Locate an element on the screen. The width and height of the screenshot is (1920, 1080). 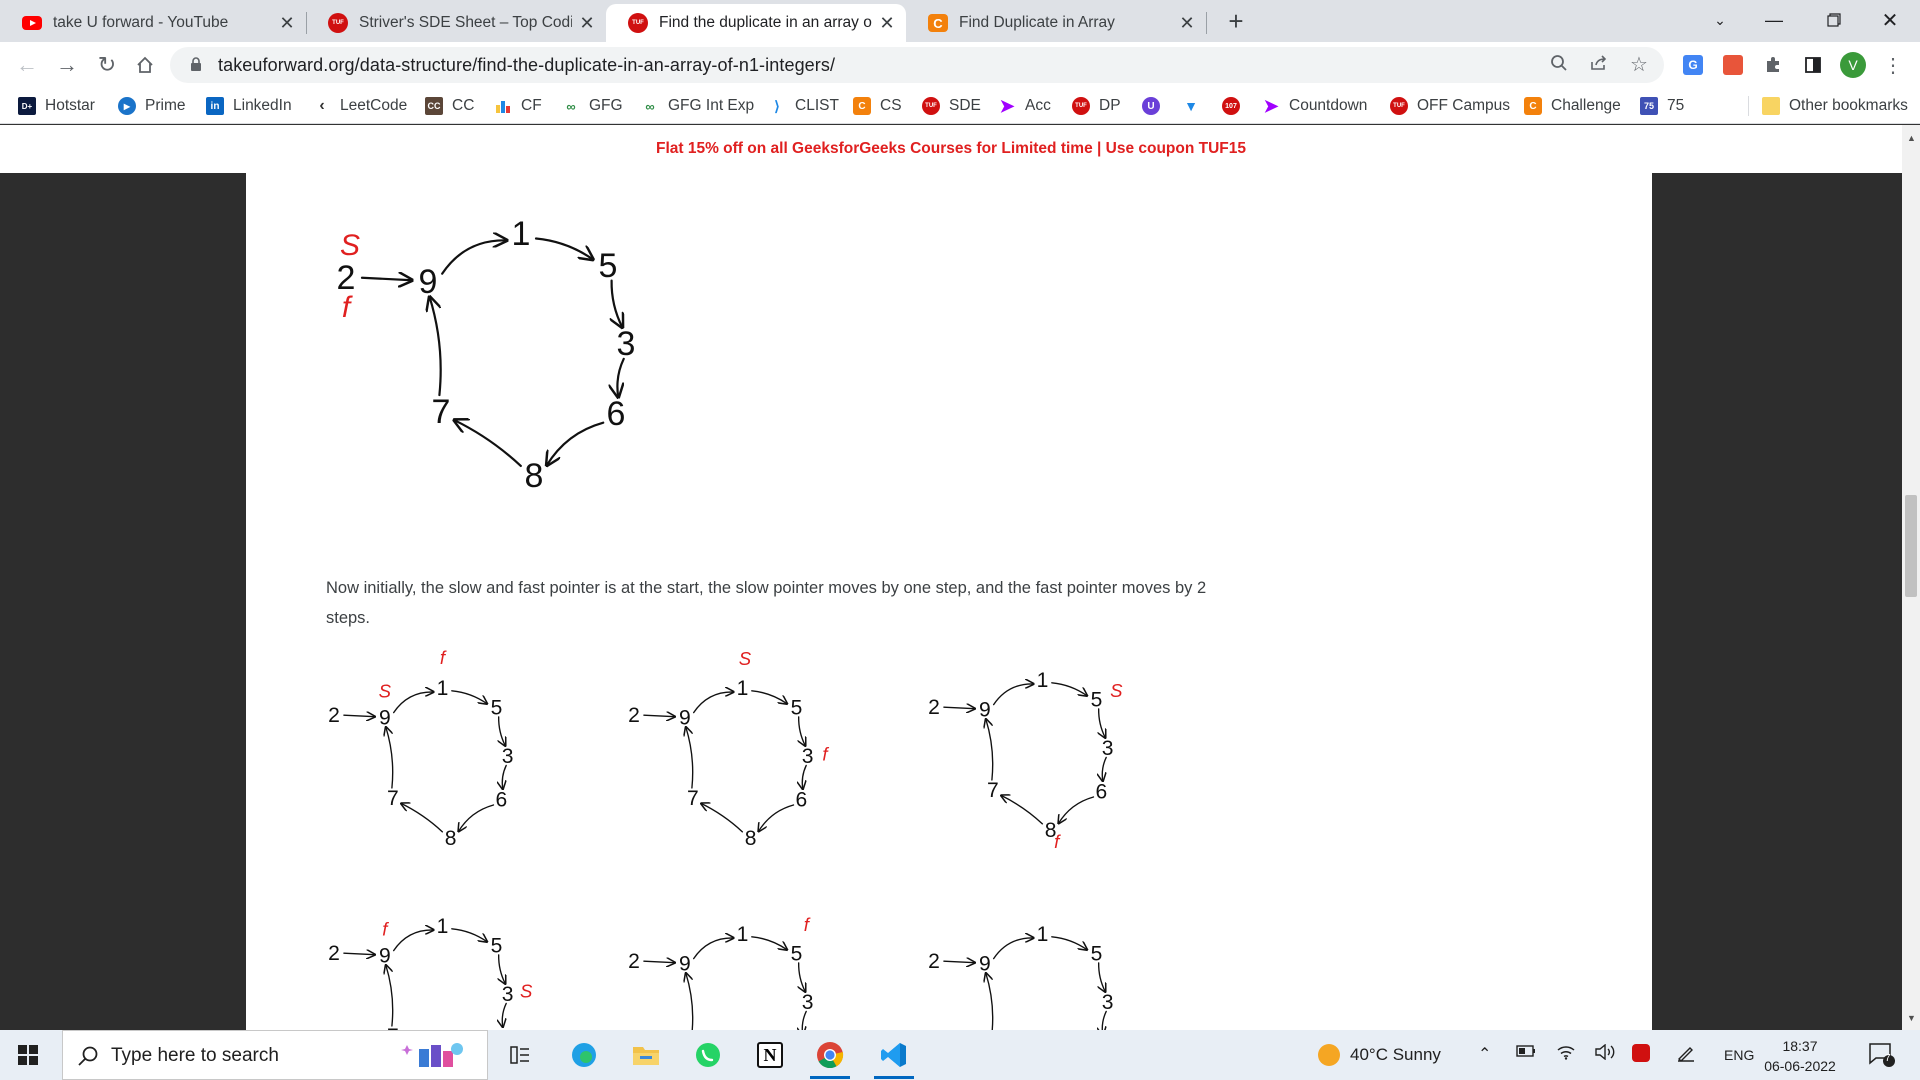
codingninjas-icon: C is located at coordinates (862, 106).